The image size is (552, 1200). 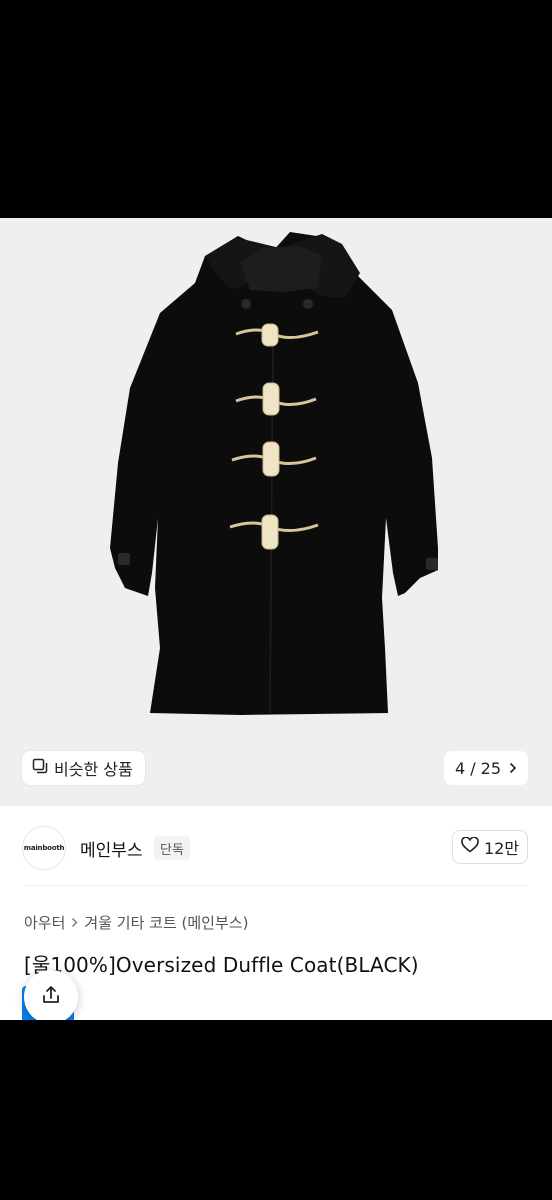 I want to click on similar-items-label: 비슷한 상품, so click(x=93, y=769).